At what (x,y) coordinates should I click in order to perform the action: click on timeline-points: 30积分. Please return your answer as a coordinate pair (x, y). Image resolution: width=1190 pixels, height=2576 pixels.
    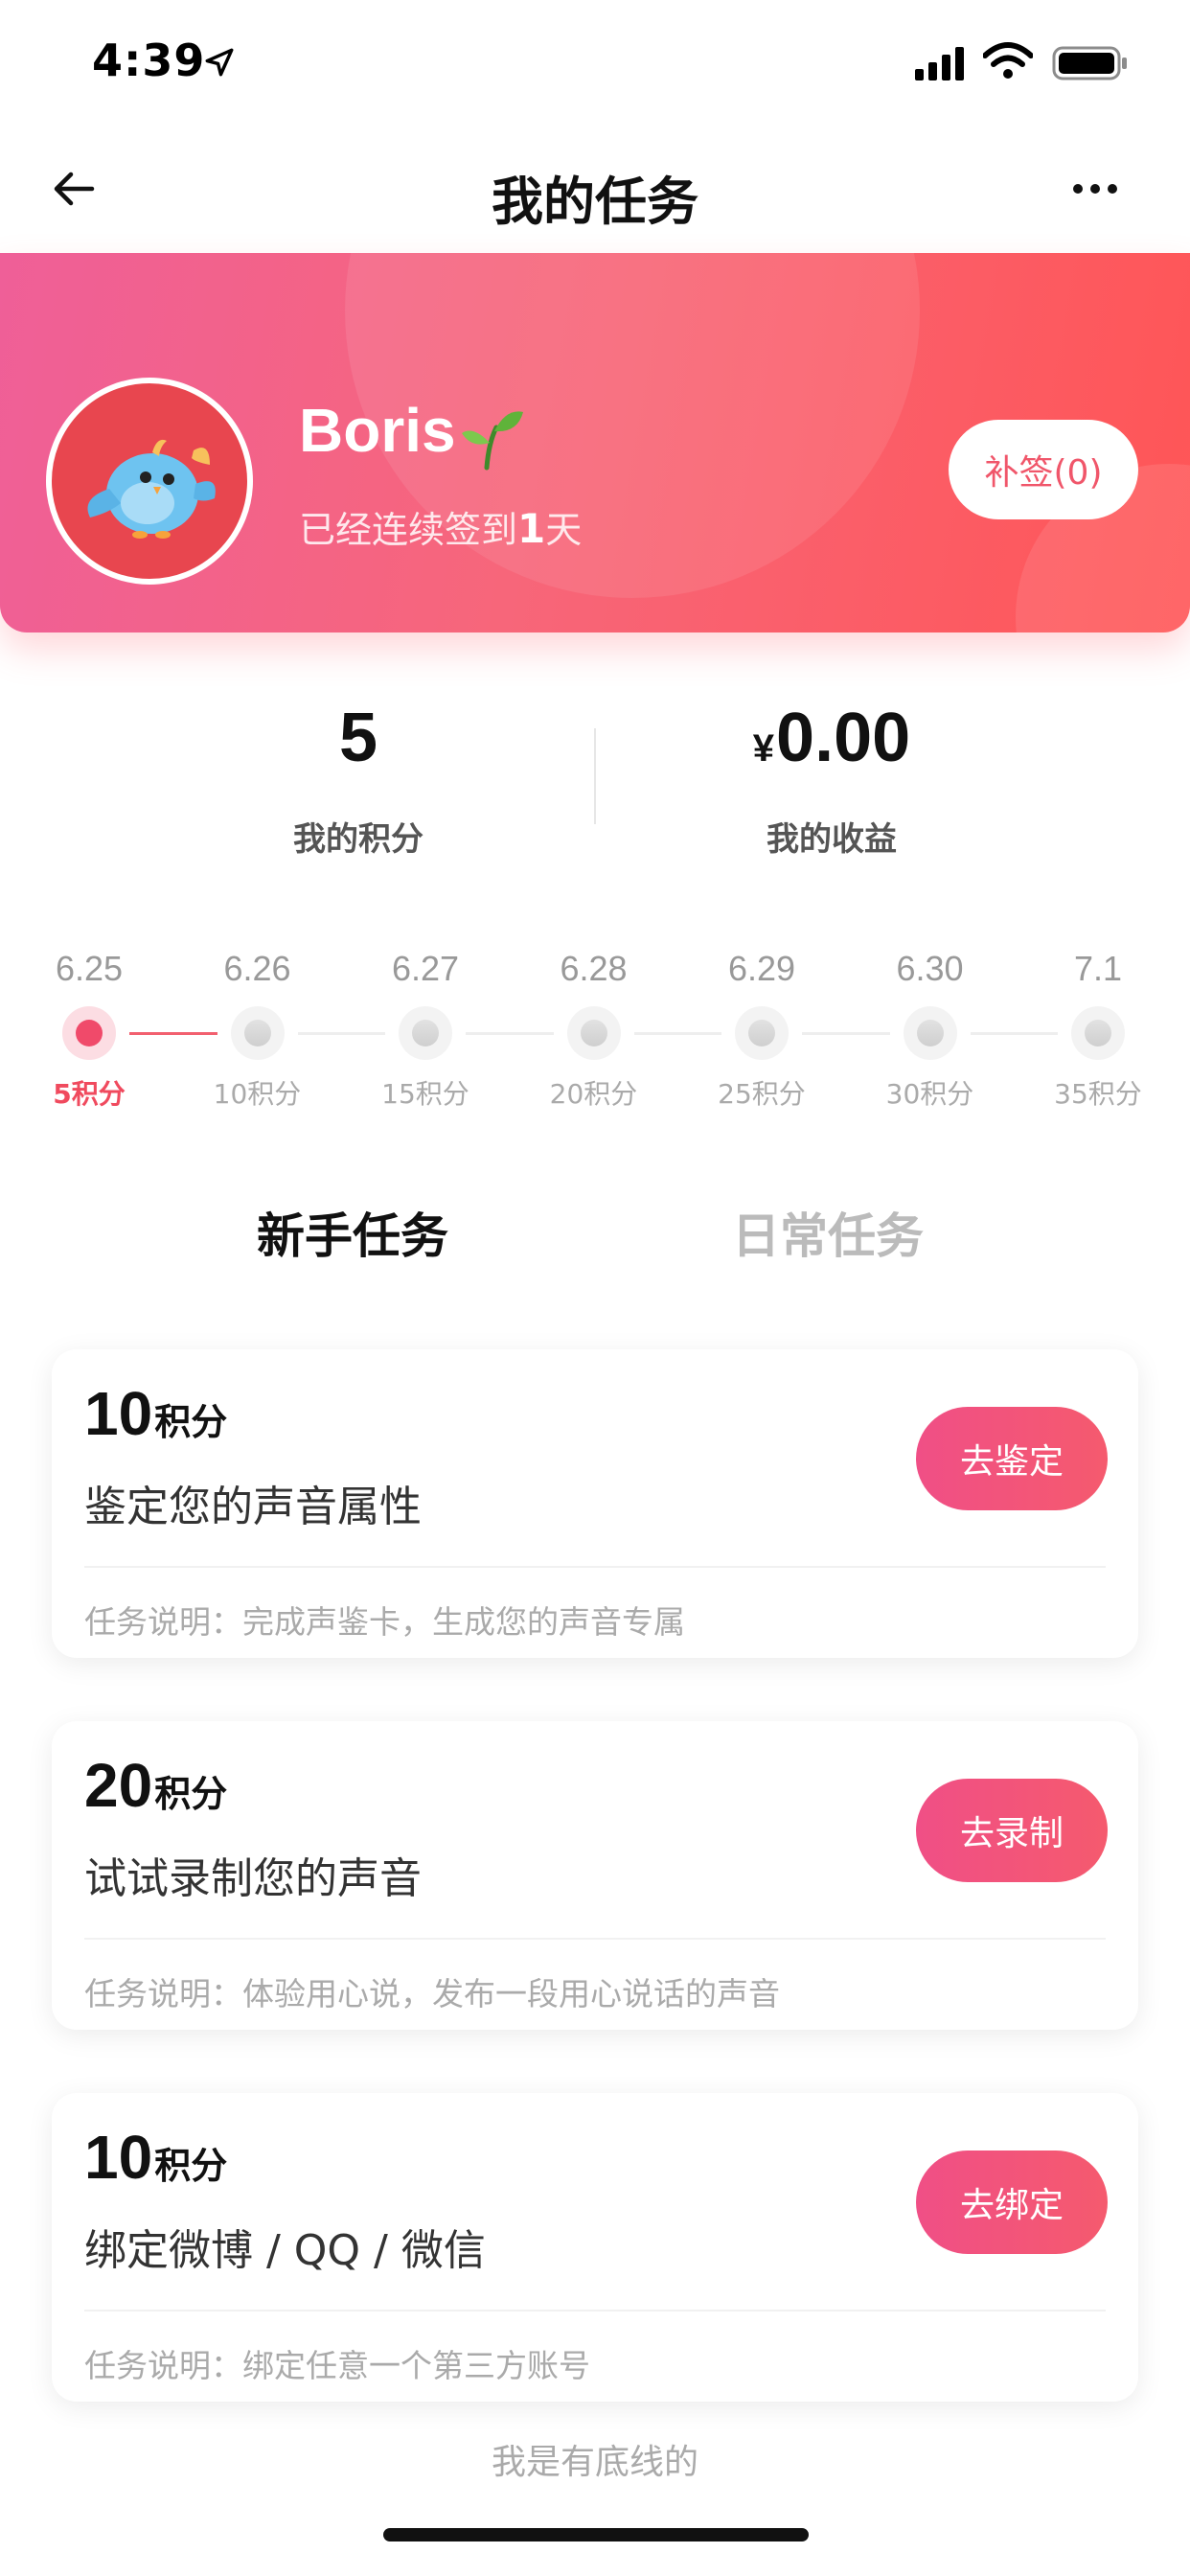
    Looking at the image, I should click on (930, 1094).